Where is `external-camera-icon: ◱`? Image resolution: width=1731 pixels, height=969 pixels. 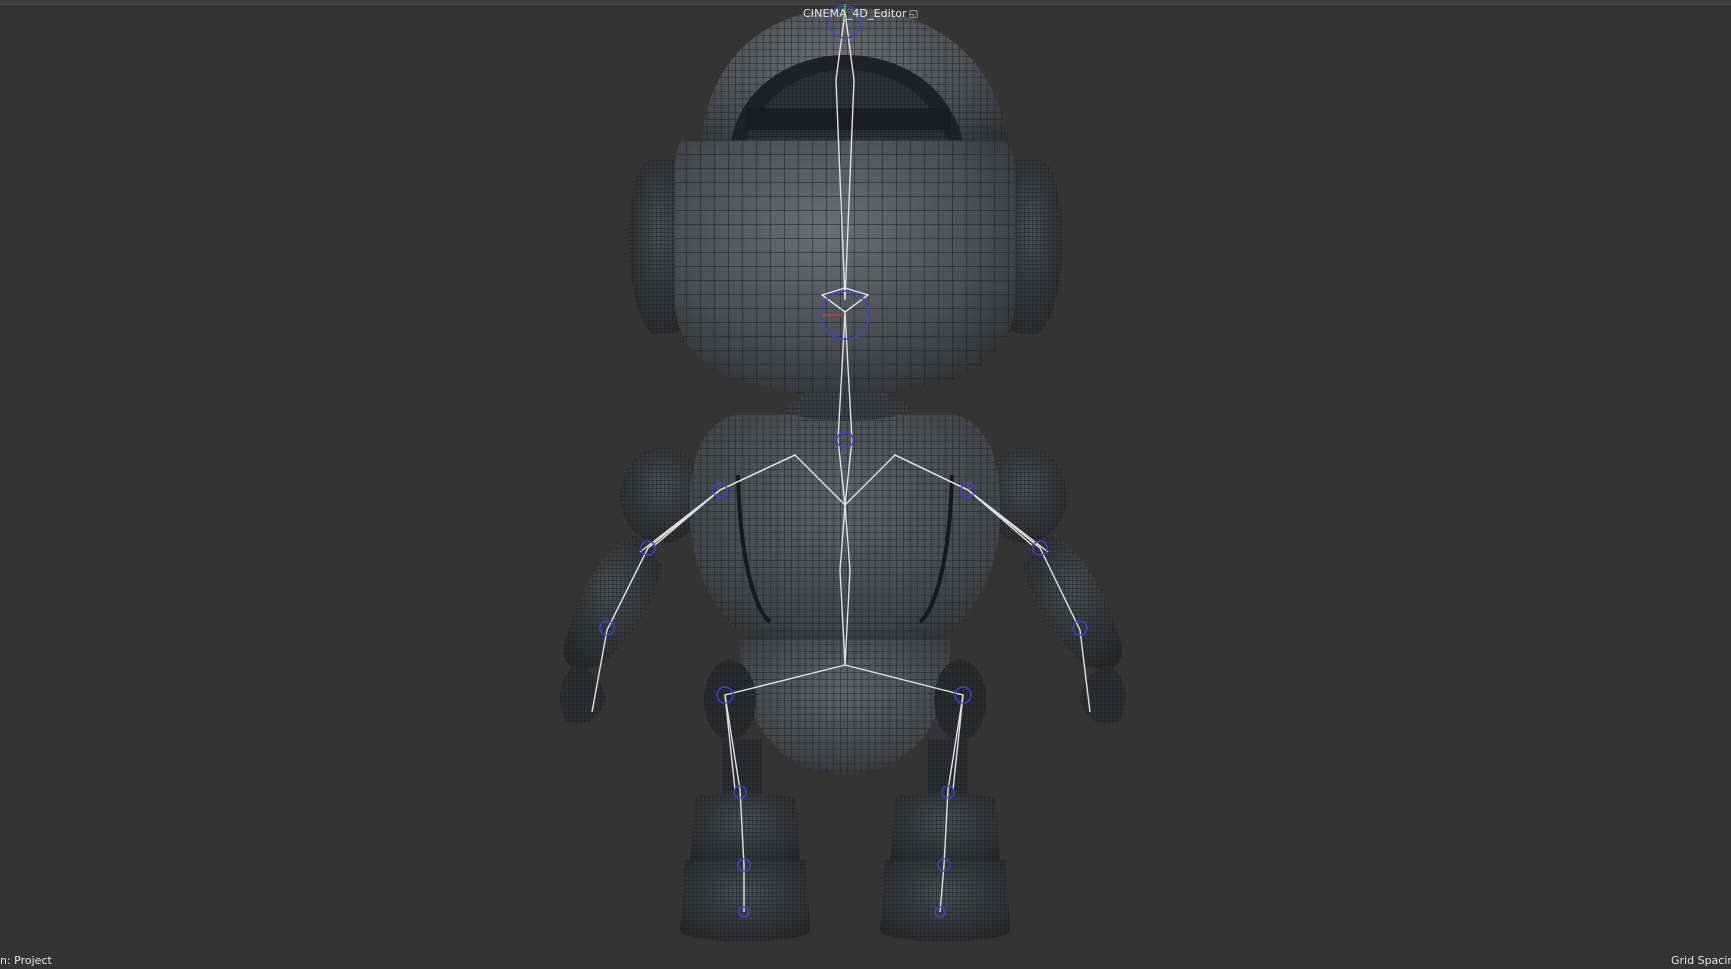
external-camera-icon: ◱ is located at coordinates (914, 14).